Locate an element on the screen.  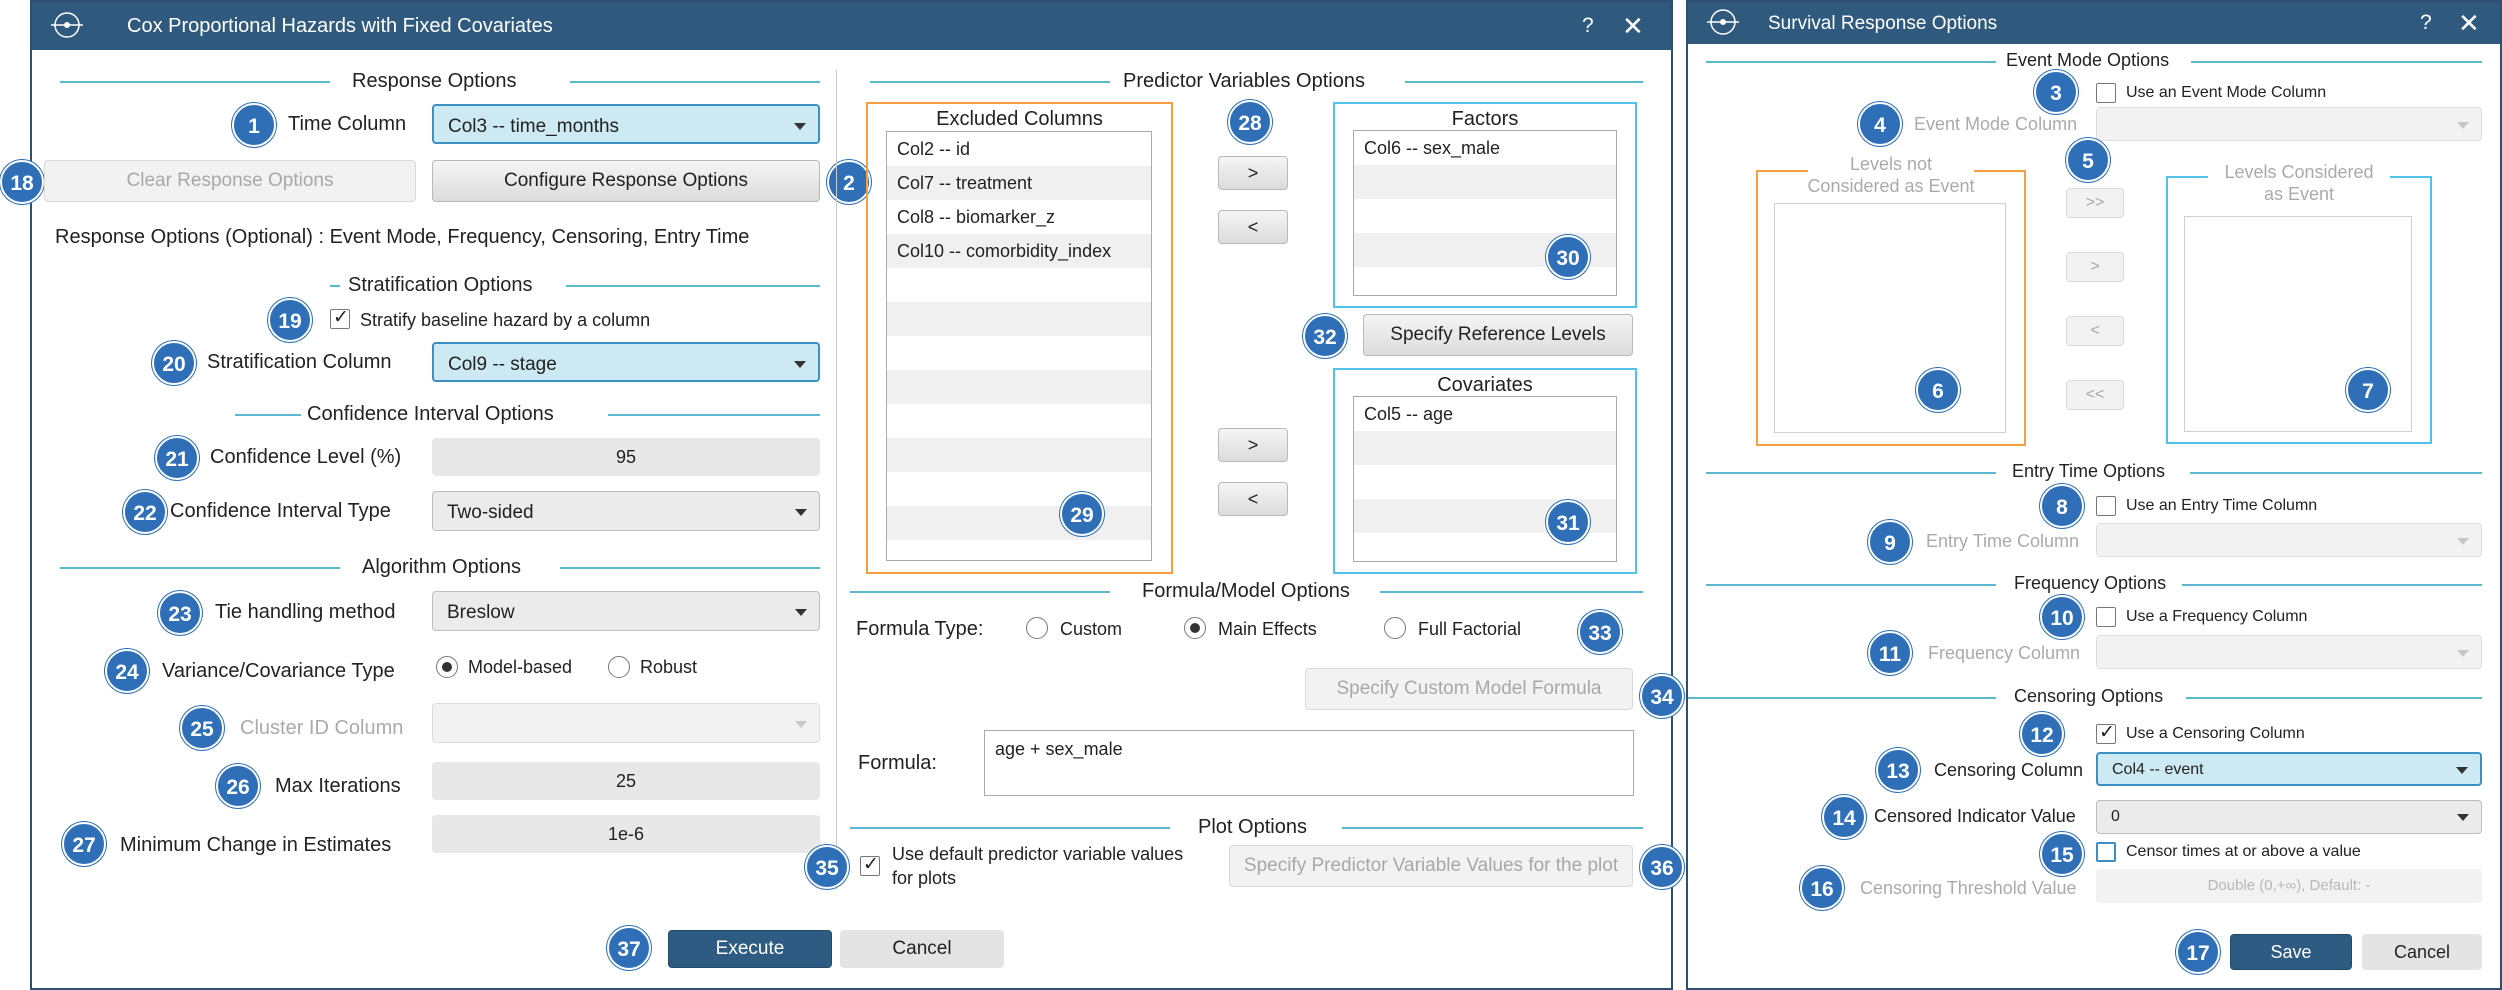
event-mode-column-select is located at coordinates (2289, 124).